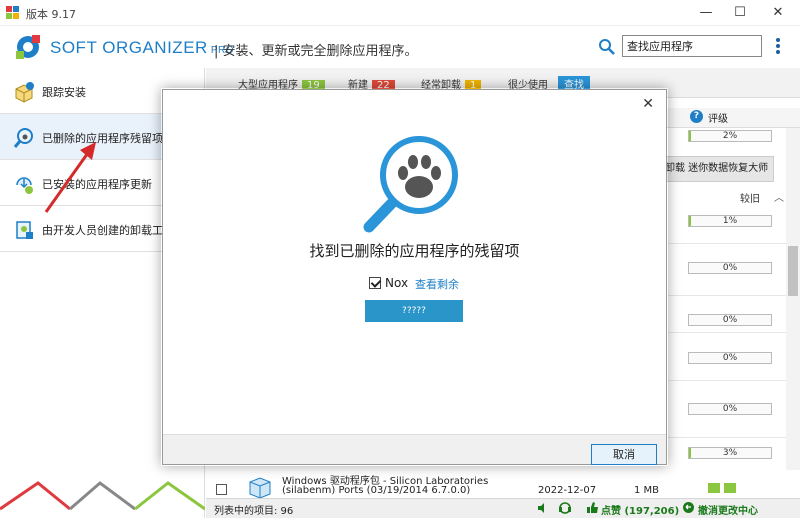  Describe the element at coordinates (793, 313) in the screenshot. I see `list-scrollbar` at that location.